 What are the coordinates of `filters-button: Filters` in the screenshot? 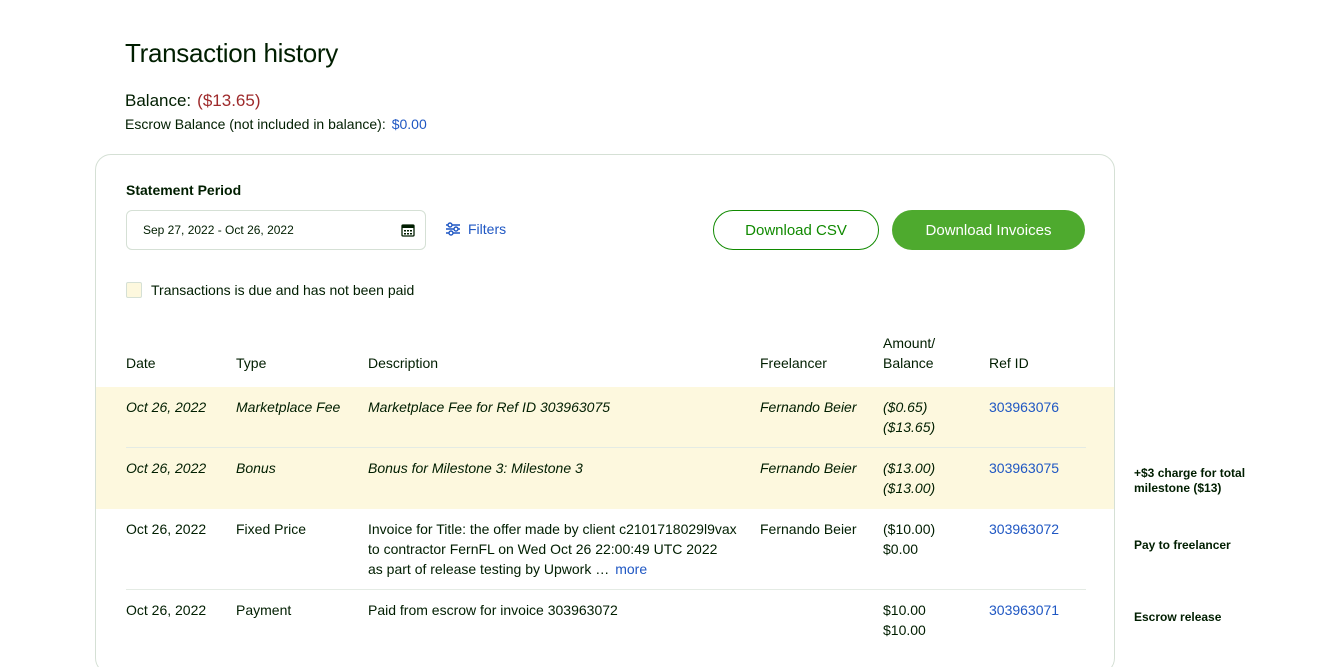 It's located at (475, 229).